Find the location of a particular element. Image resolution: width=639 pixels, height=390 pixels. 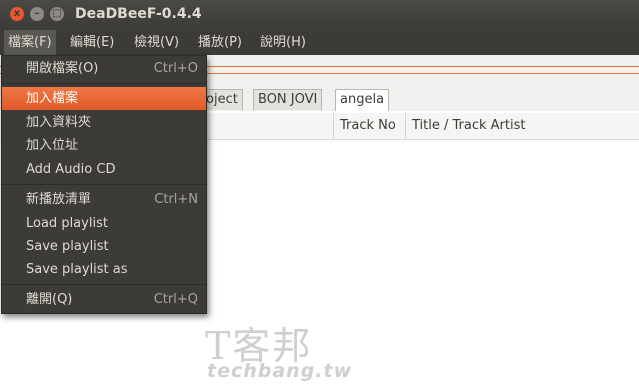

menu-item-label: 離開(Q) is located at coordinates (49, 299).